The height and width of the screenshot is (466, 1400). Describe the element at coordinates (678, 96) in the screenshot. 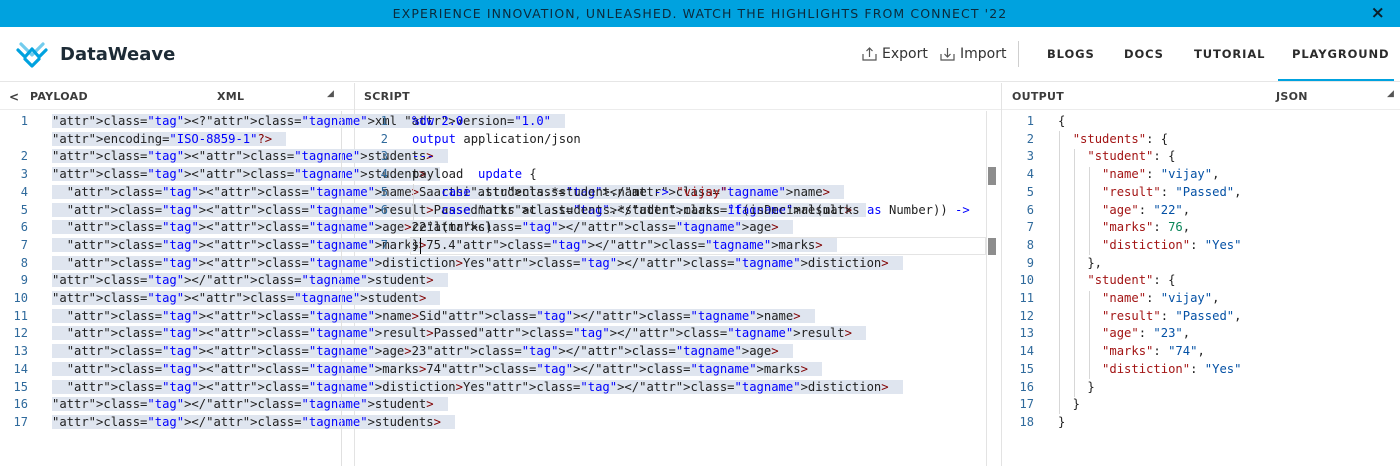

I see `script-panel-header: SCRIPT` at that location.